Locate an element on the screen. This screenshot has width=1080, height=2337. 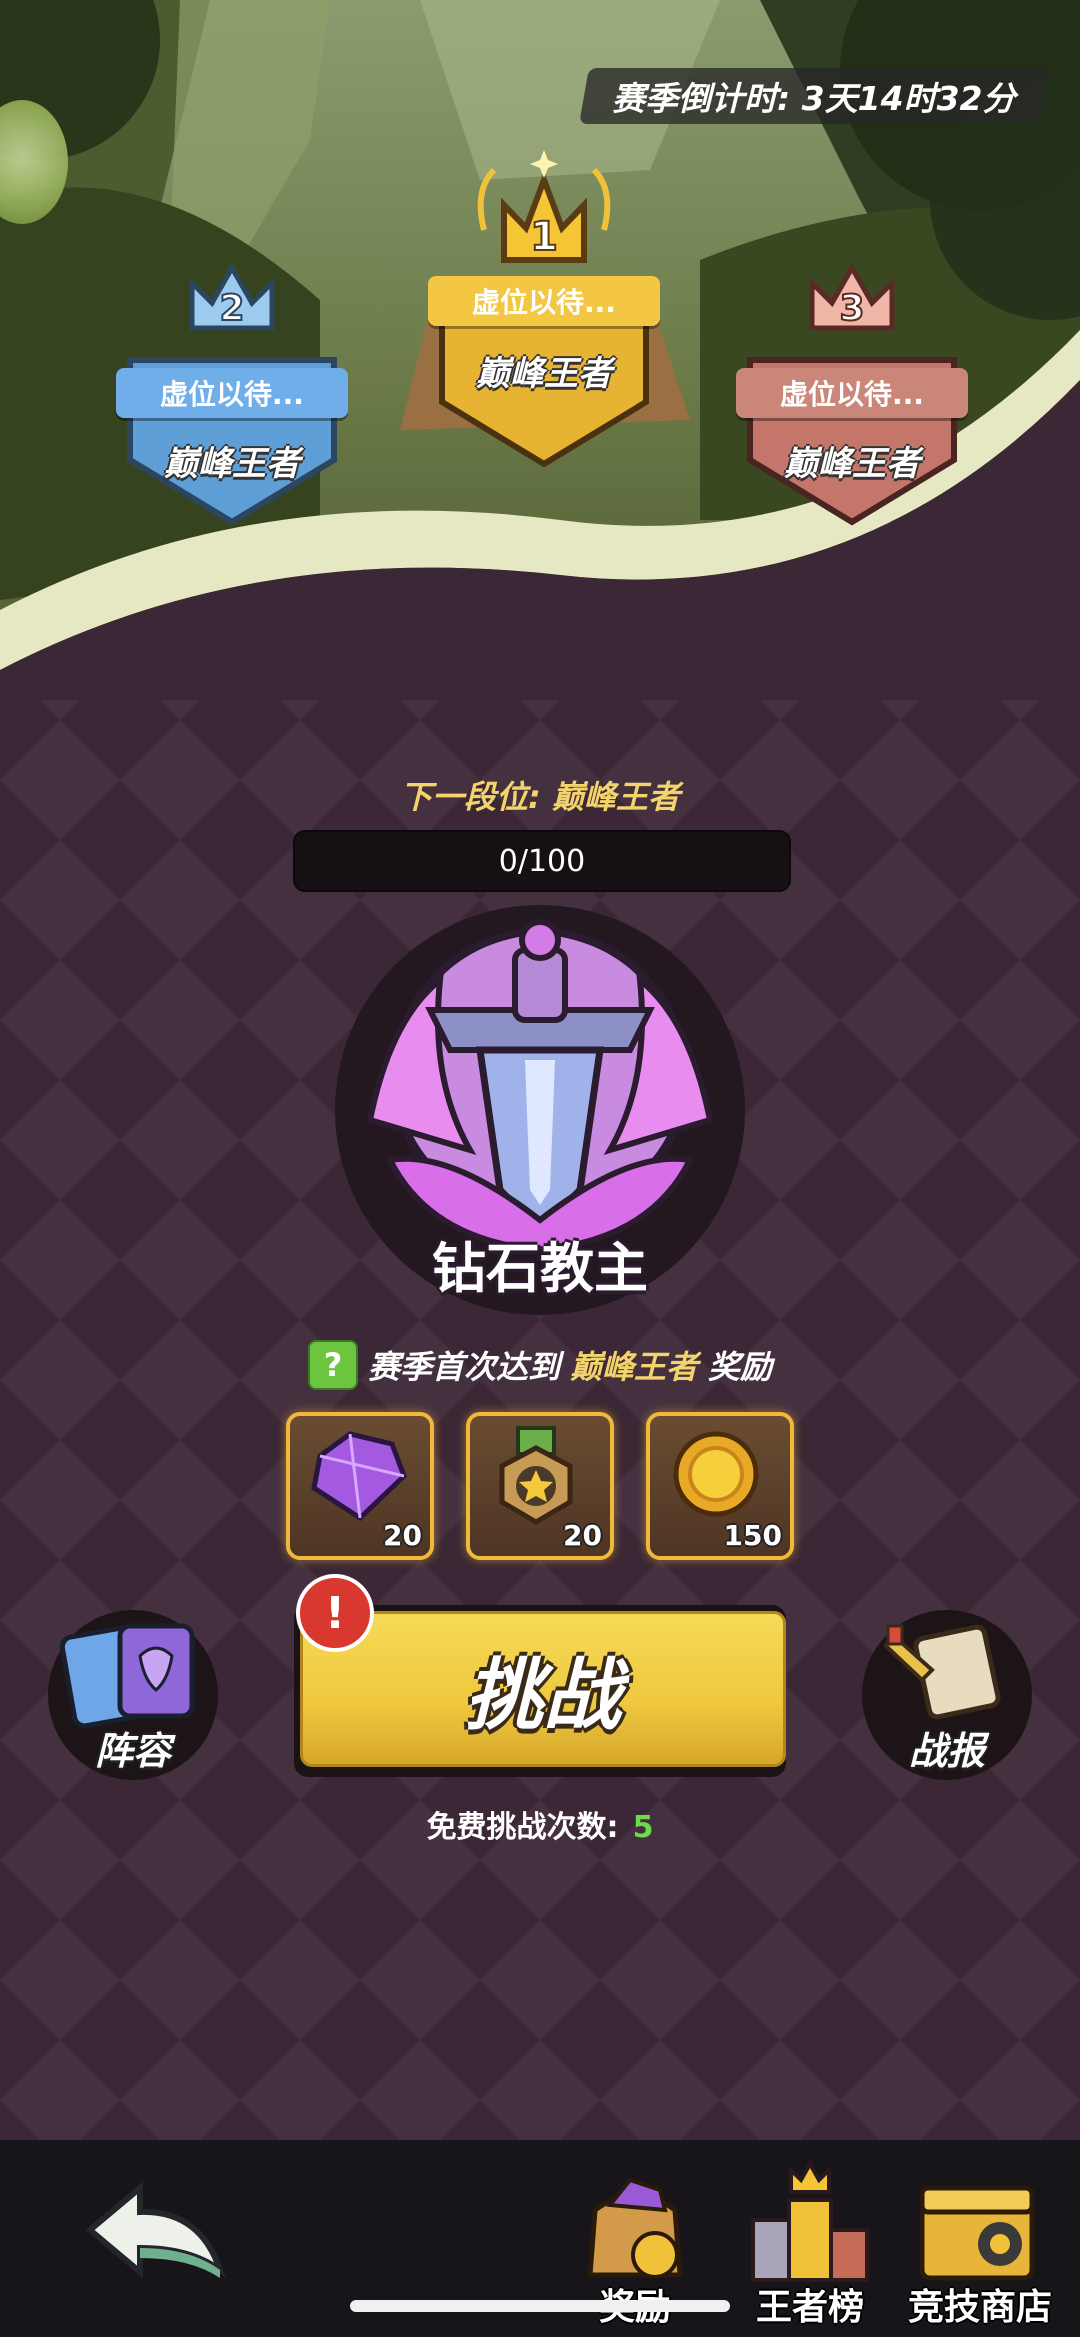
arena-shop-icon is located at coordinates (977, 2233).